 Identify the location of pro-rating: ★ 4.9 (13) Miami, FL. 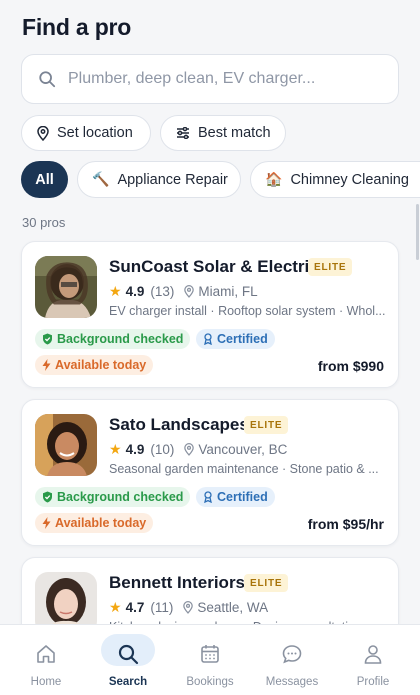
(183, 291).